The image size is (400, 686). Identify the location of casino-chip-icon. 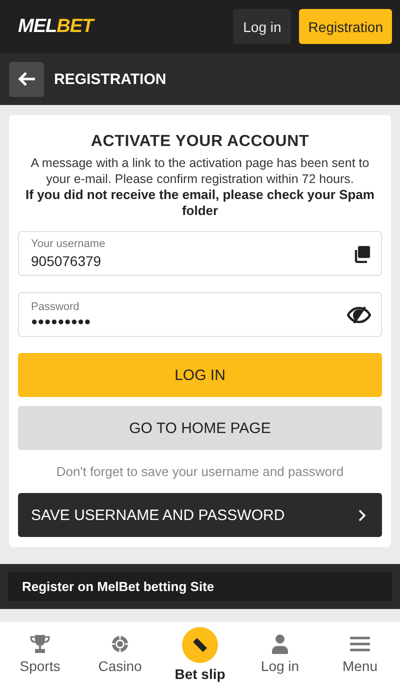
(120, 644).